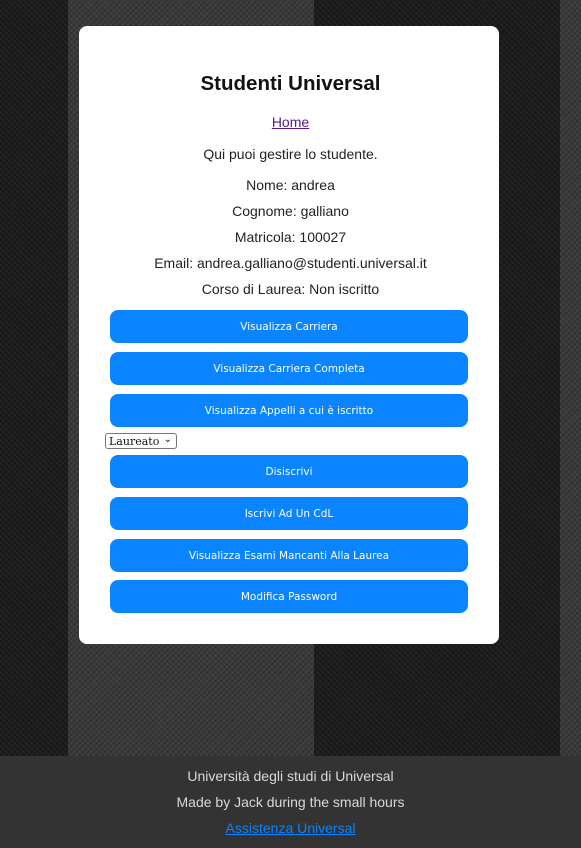  Describe the element at coordinates (167, 439) in the screenshot. I see `chevron-down-icon: ⌄` at that location.